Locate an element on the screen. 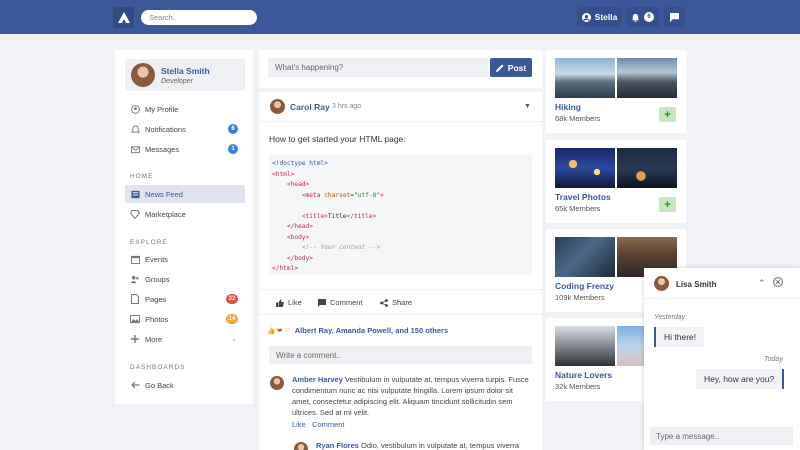 This screenshot has width=800, height=450. like-button: Like is located at coordinates (289, 302).